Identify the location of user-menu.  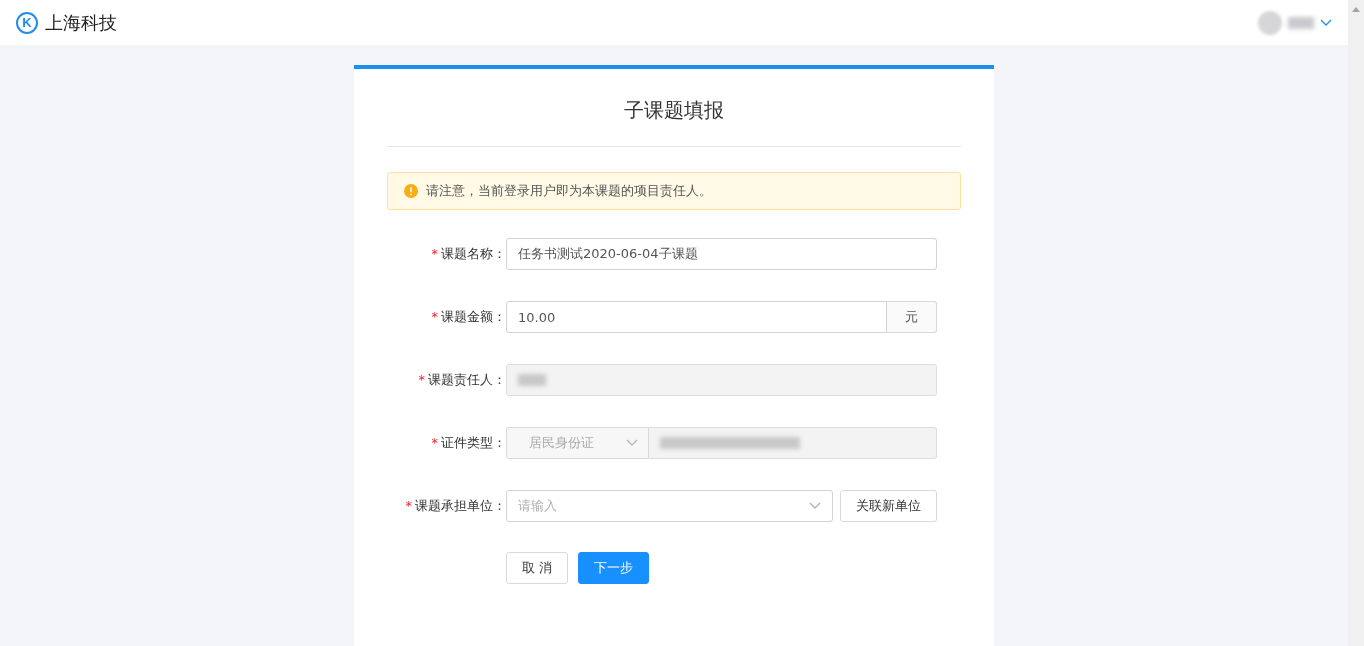
(1295, 22).